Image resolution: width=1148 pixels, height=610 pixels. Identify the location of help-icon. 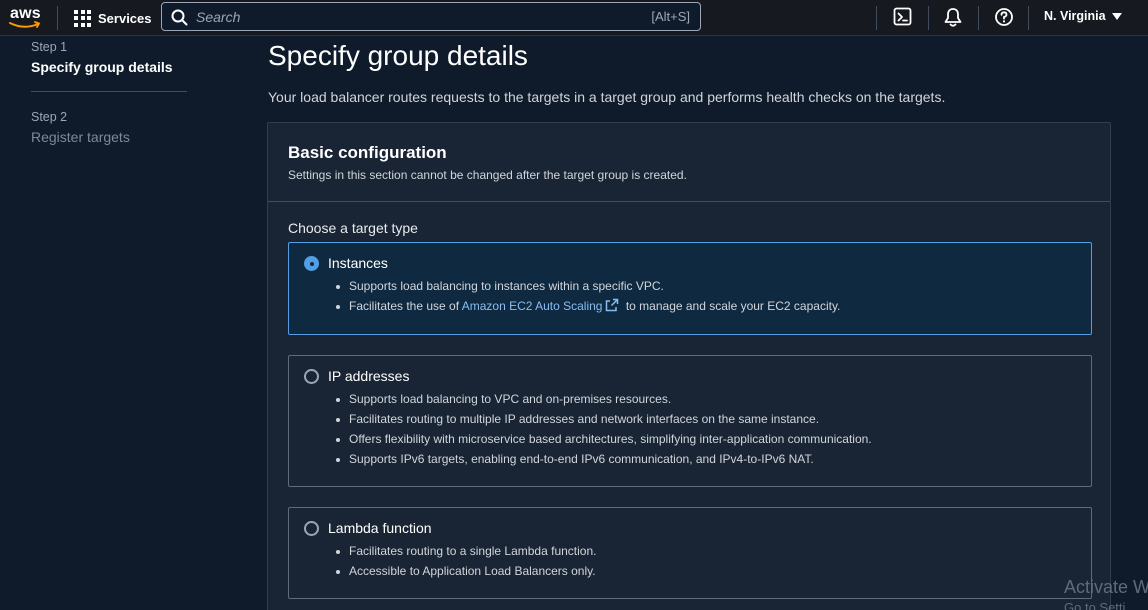
(1004, 17).